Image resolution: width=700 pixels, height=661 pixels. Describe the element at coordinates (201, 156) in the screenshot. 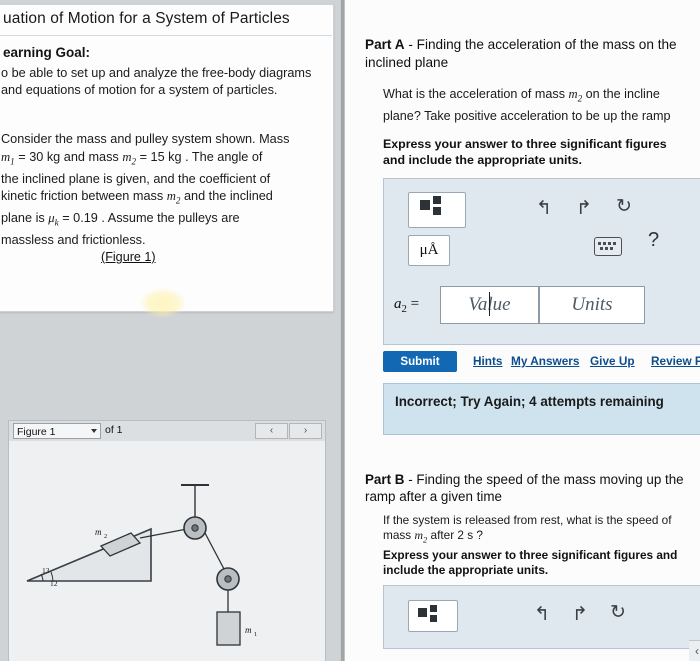

I see `problem-line-2b: = 15 kg . The angle of` at that location.